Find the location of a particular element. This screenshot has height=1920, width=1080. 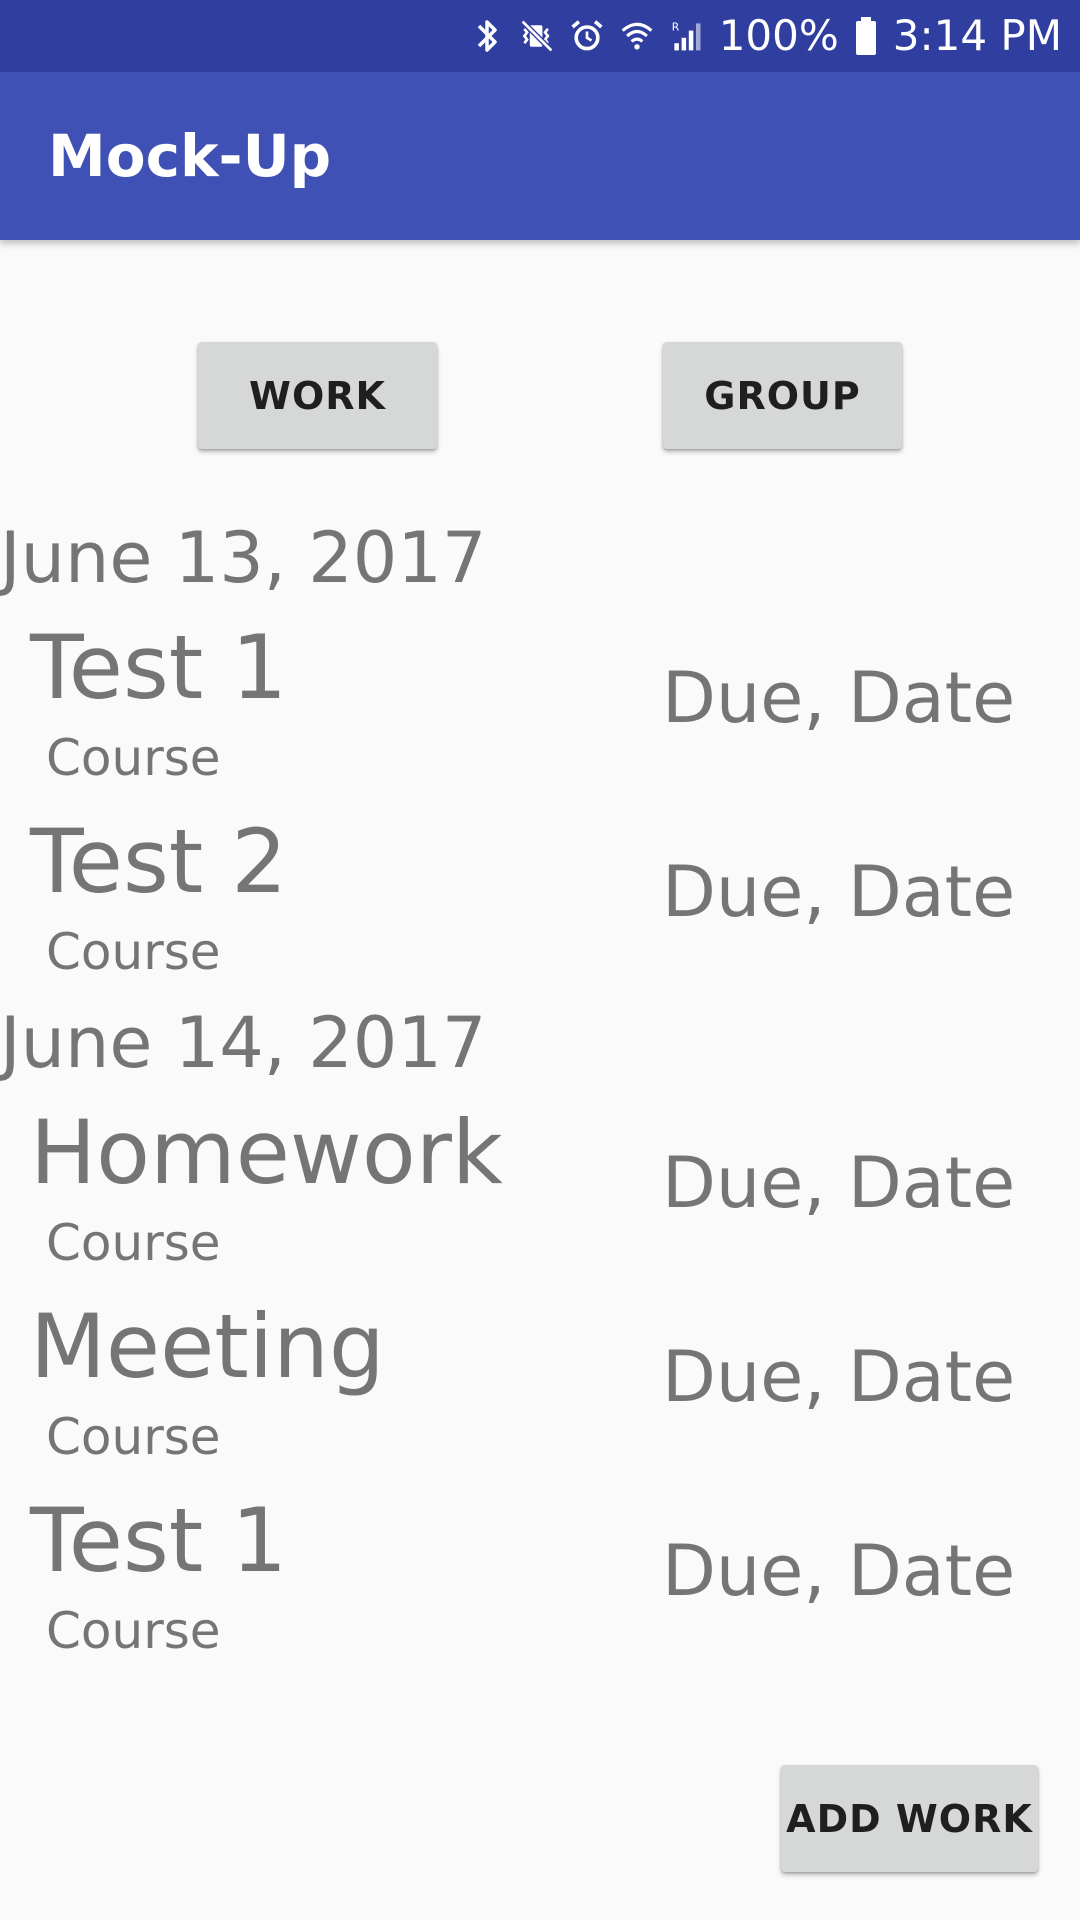

list-item: Meeting Course Due, Date is located at coordinates (540, 1394).